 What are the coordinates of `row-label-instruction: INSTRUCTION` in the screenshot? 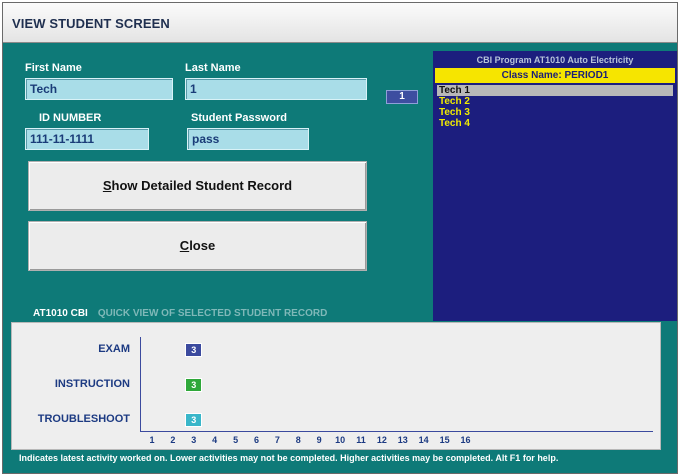 It's located at (92, 384).